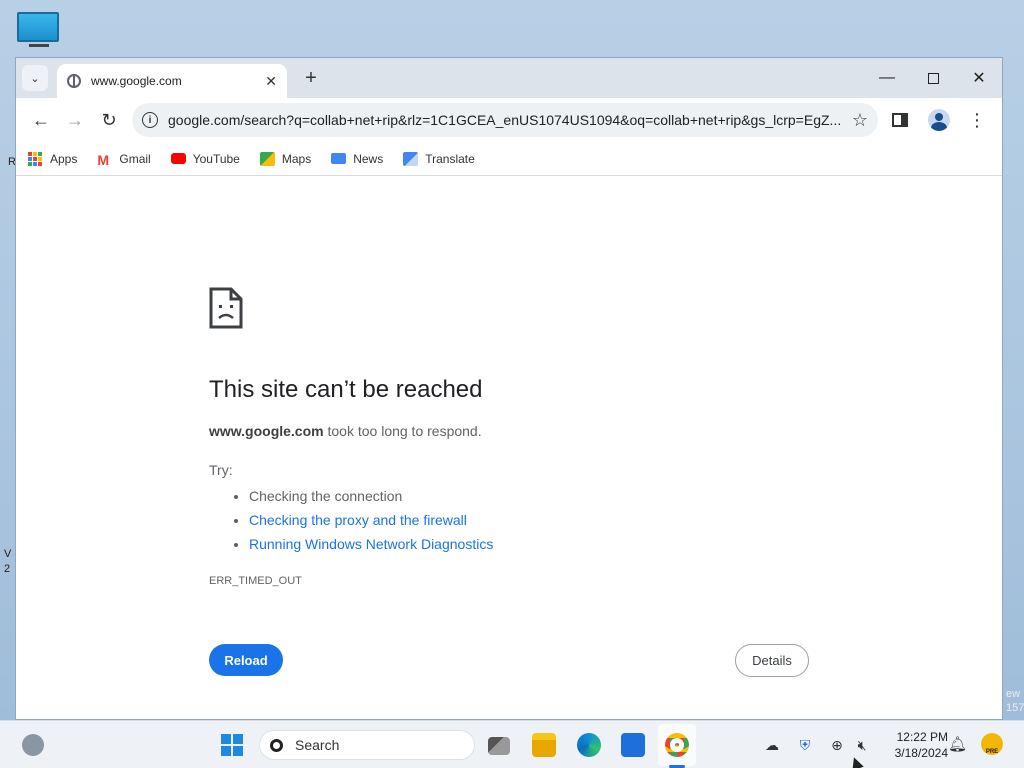  What do you see at coordinates (221, 470) in the screenshot?
I see `try-label: Try:` at bounding box center [221, 470].